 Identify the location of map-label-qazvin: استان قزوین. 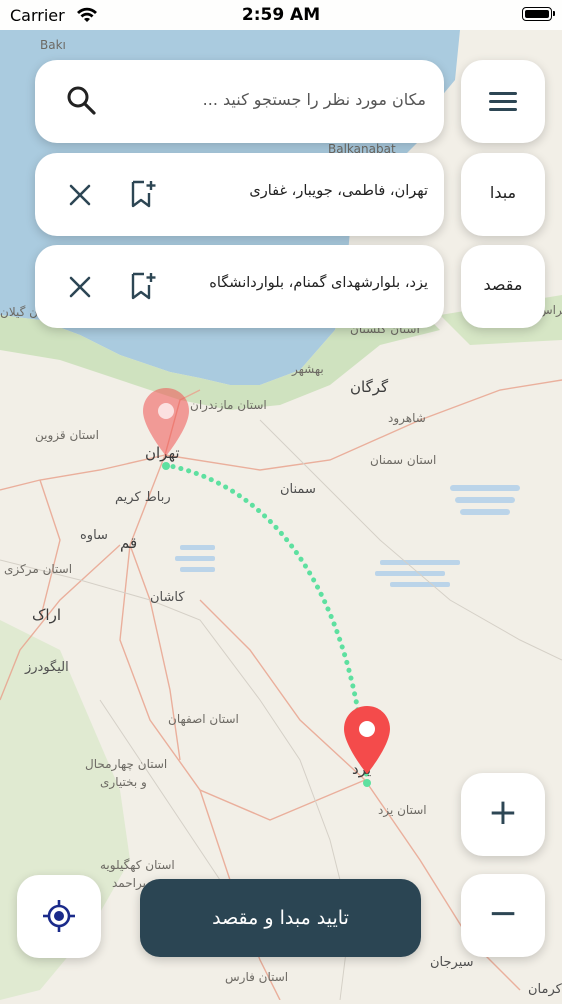
(67, 435).